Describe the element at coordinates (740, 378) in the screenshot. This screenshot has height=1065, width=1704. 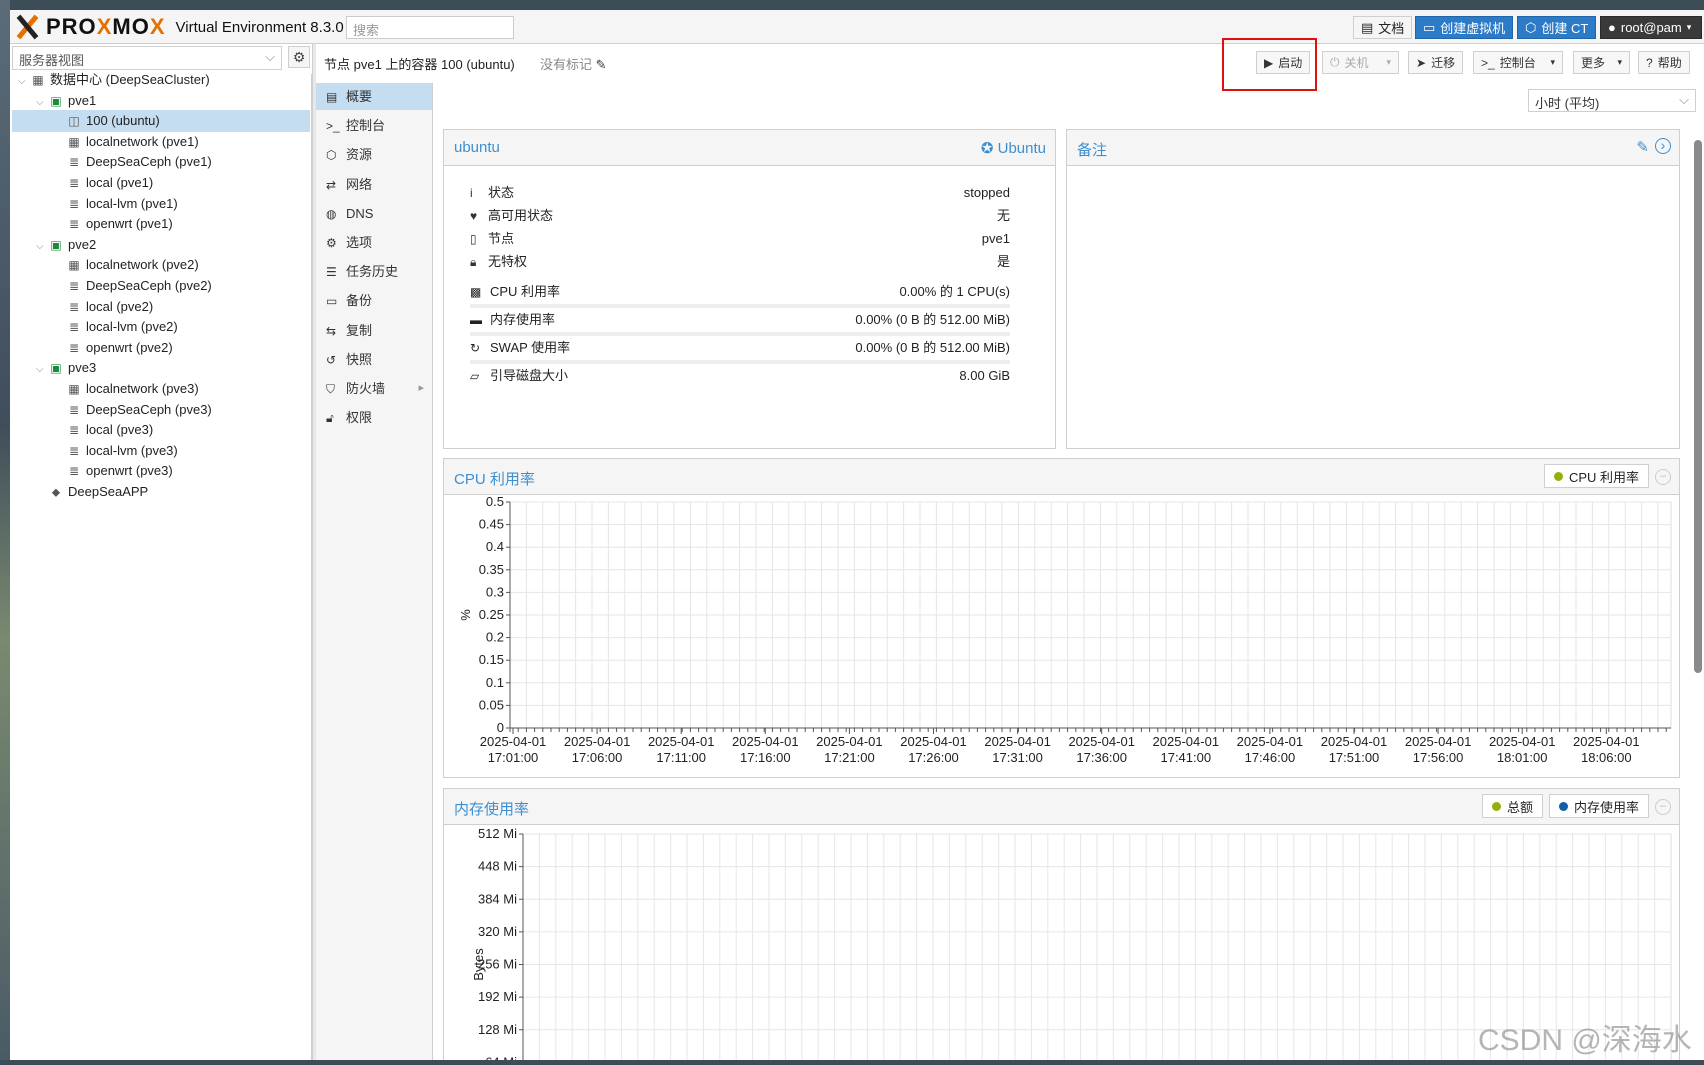
I see `usage-row: ▱ 引导磁盘大小 8.00 GiB` at that location.